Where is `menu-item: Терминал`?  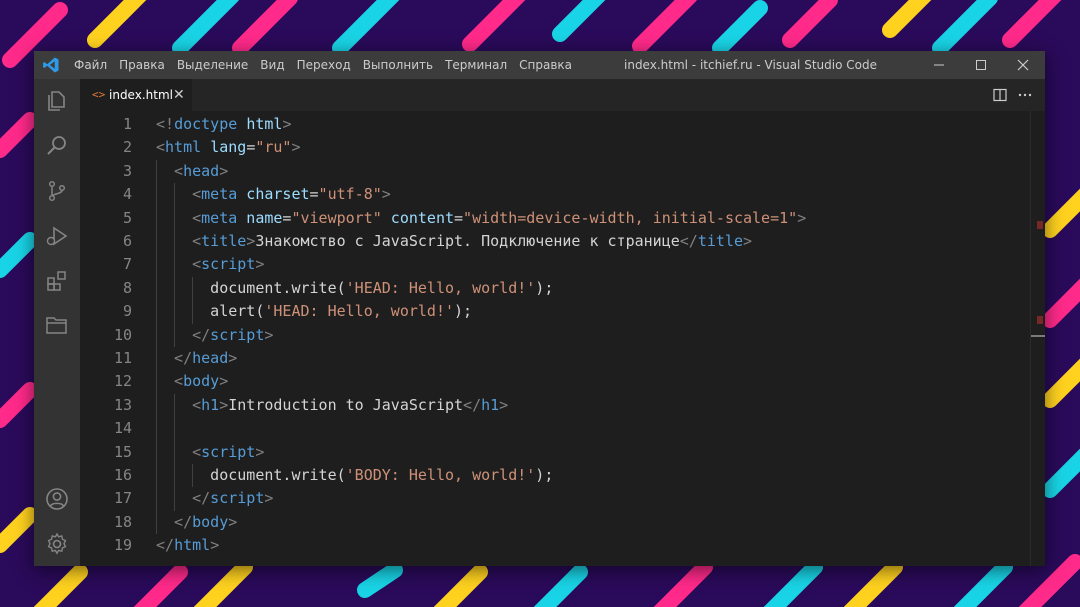 menu-item: Терминал is located at coordinates (479, 65).